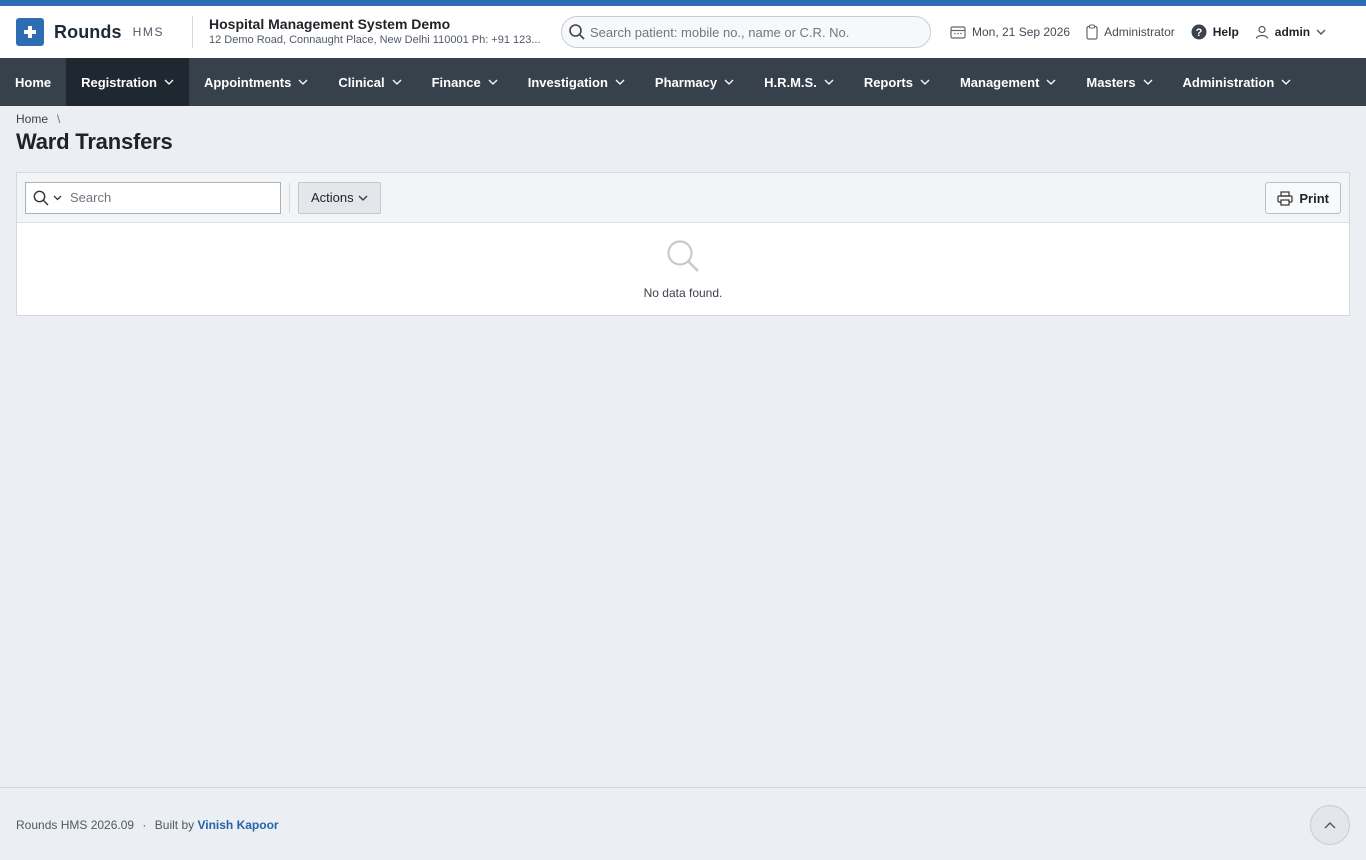 This screenshot has width=1366, height=860. I want to click on clipboard-icon, so click(1092, 32).